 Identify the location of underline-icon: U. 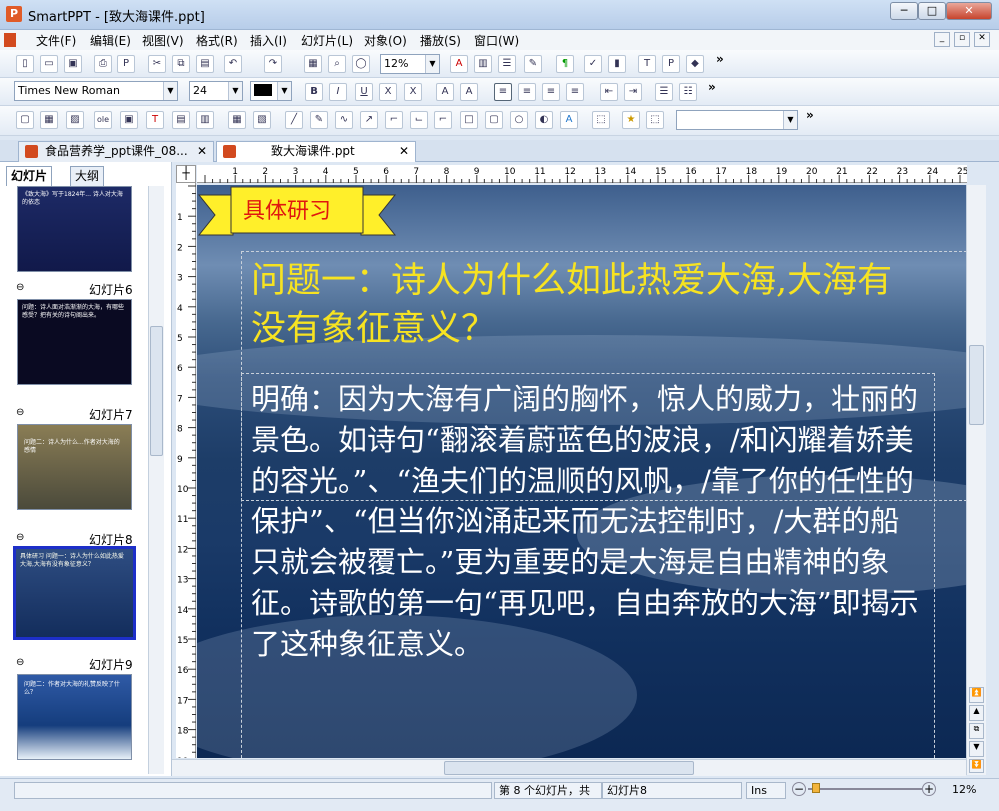
(364, 92).